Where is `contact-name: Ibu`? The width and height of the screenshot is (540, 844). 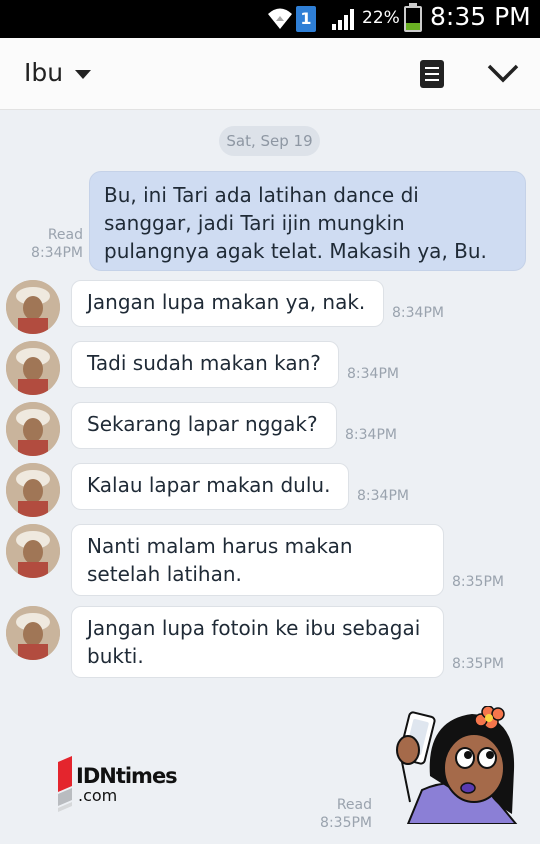 contact-name: Ibu is located at coordinates (43, 72).